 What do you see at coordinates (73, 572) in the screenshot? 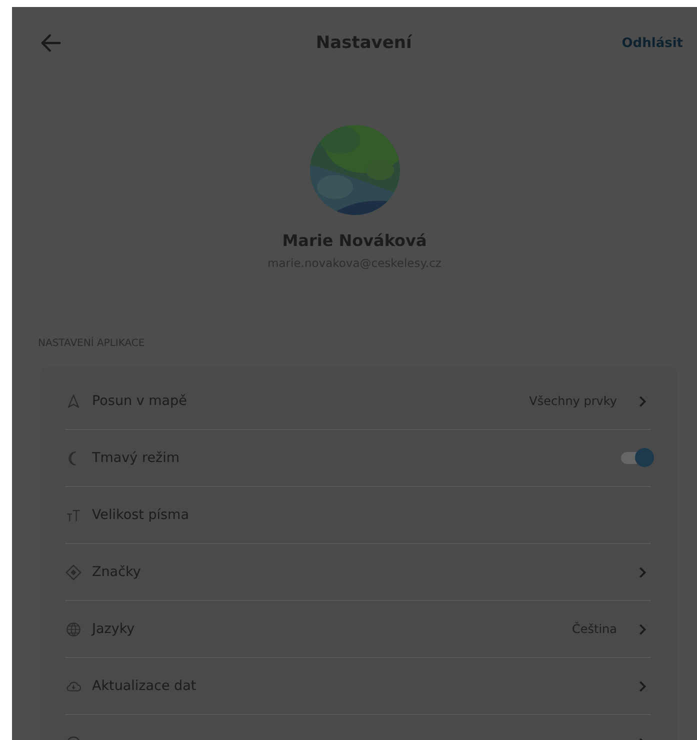
I see `diamond-icon` at bounding box center [73, 572].